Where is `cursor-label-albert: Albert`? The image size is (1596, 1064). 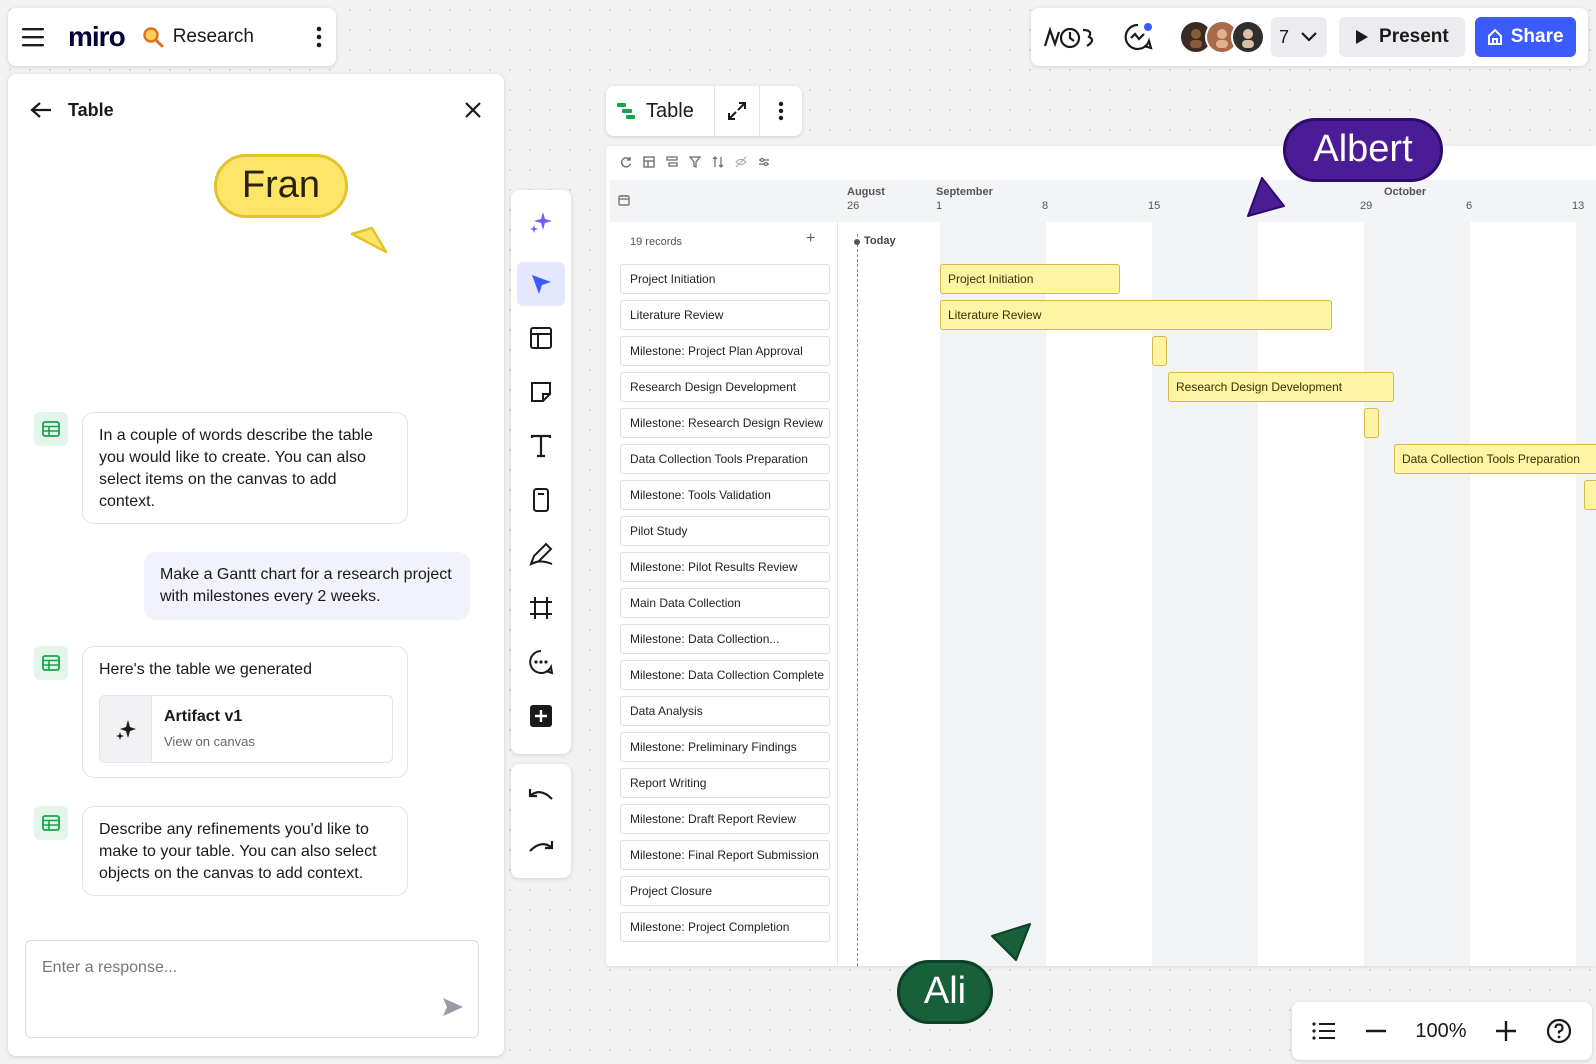
cursor-label-albert: Albert is located at coordinates (1363, 150).